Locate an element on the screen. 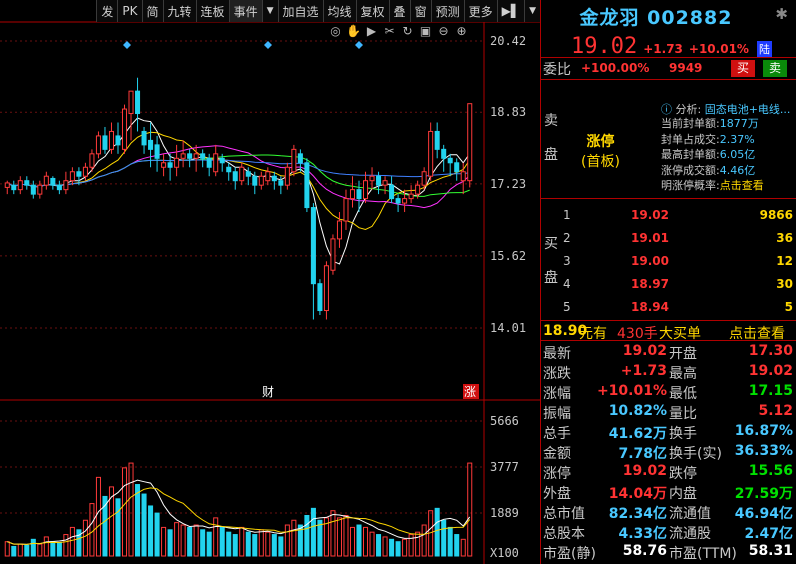 This screenshot has width=796, height=564. buy-level-row: 4 18.97 30 is located at coordinates (668, 284).